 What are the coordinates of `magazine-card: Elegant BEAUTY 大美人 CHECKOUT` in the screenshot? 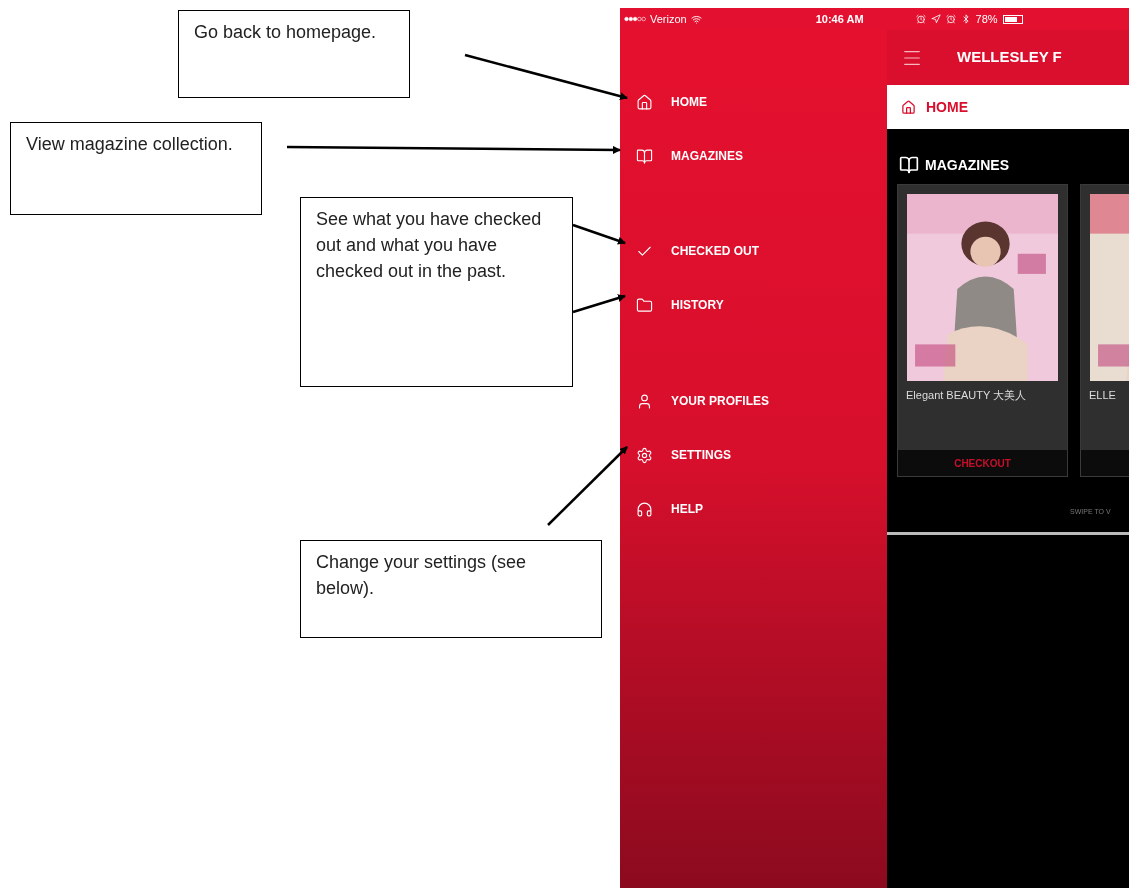 It's located at (982, 330).